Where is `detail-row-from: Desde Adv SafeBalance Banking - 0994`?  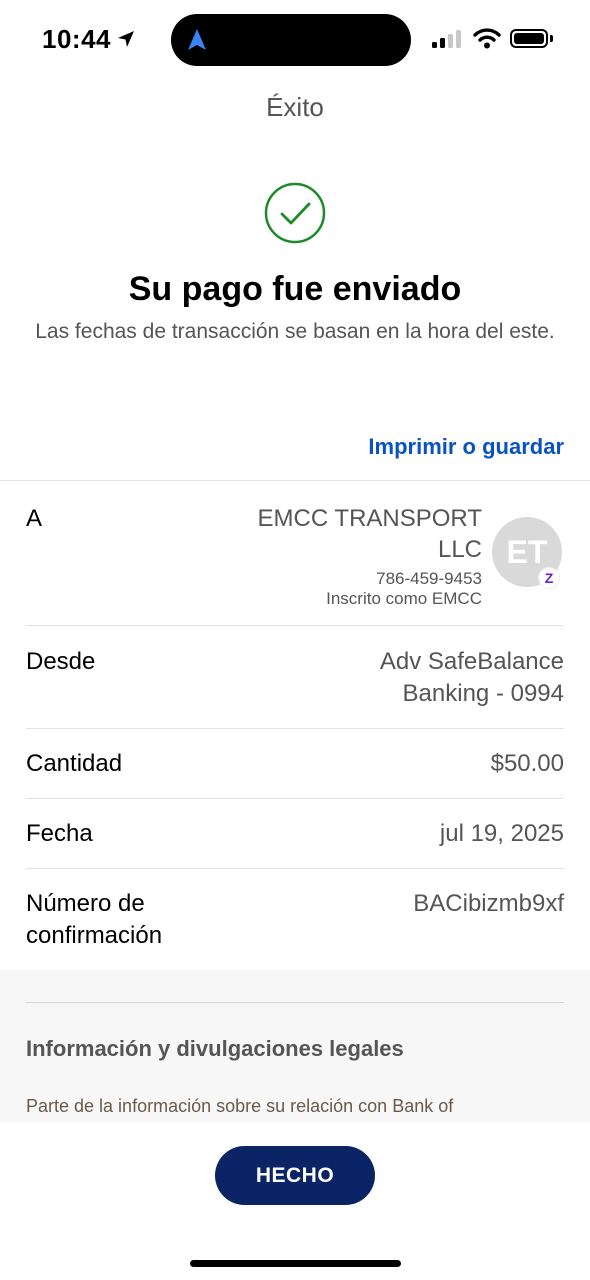
detail-row-from: Desde Adv SafeBalance Banking - 0994 is located at coordinates (295, 677).